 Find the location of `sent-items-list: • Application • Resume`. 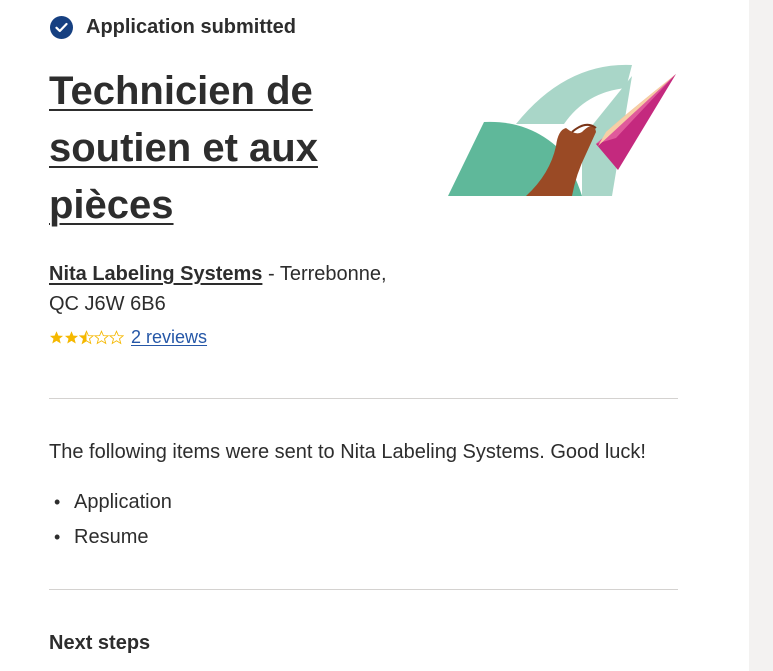

sent-items-list: • Application • Resume is located at coordinates (113, 520).